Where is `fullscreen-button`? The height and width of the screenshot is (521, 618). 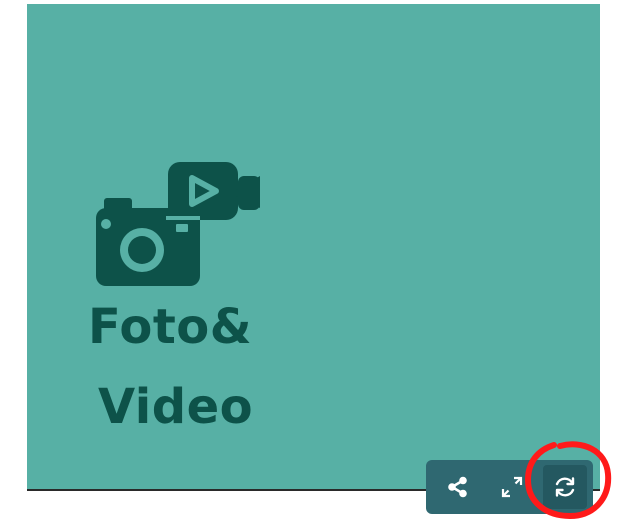 fullscreen-button is located at coordinates (512, 487).